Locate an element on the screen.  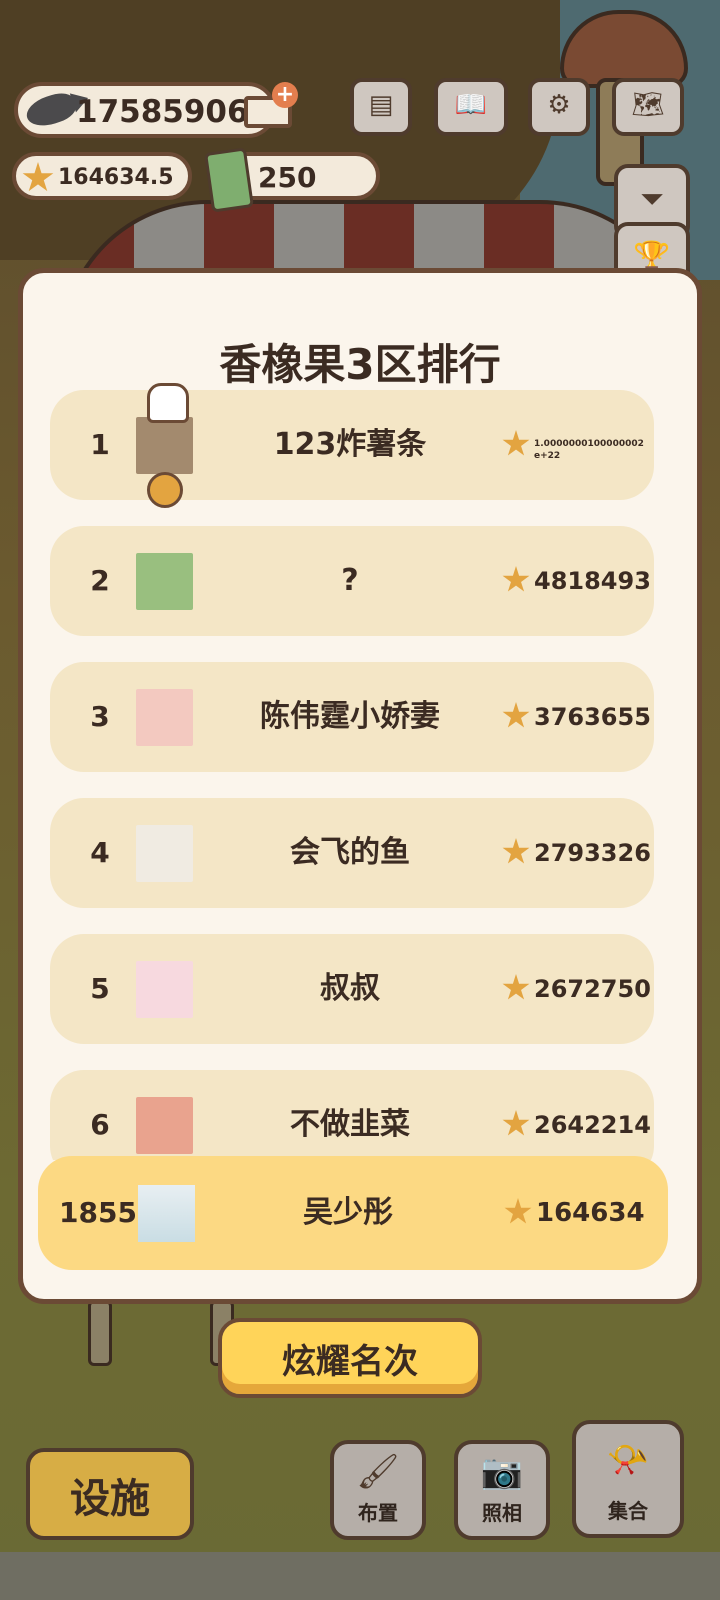
rank-number: 2 is located at coordinates (100, 580).